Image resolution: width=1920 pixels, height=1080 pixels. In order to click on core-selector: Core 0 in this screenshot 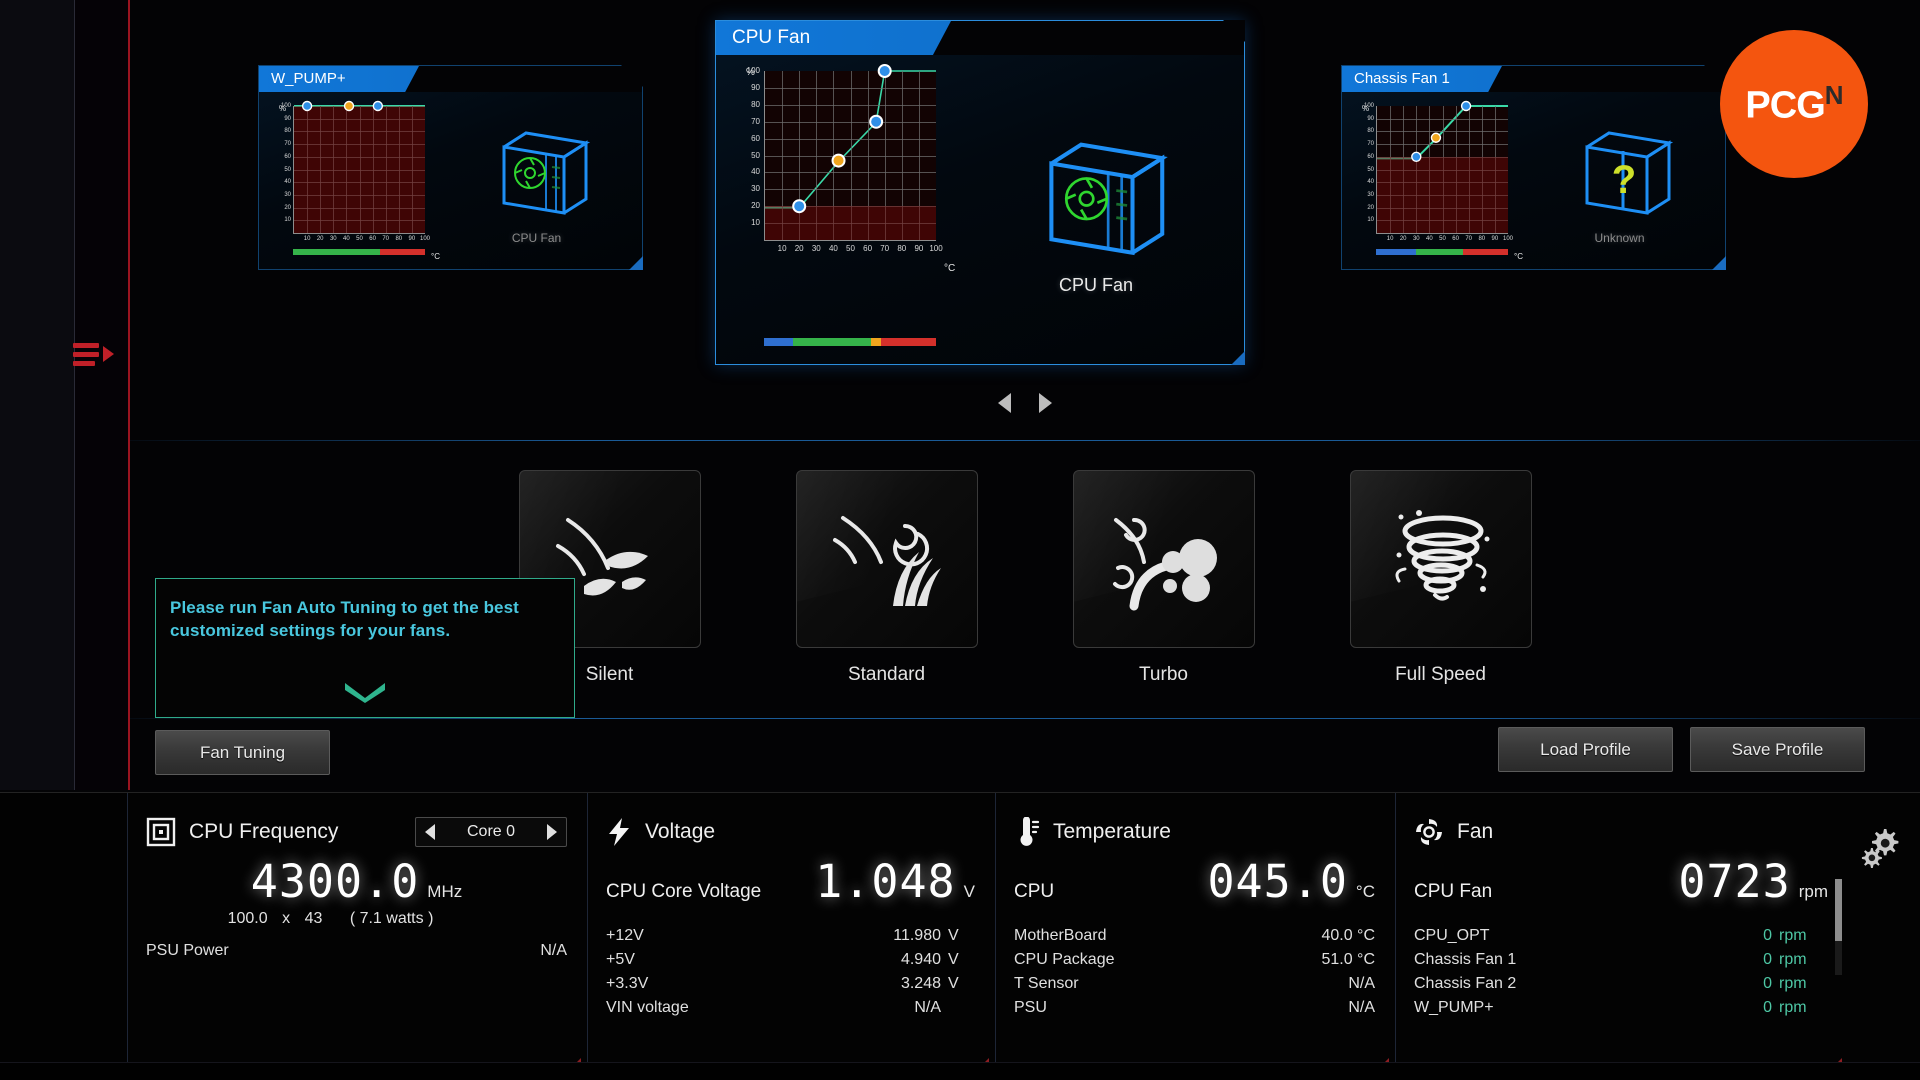, I will do `click(491, 832)`.